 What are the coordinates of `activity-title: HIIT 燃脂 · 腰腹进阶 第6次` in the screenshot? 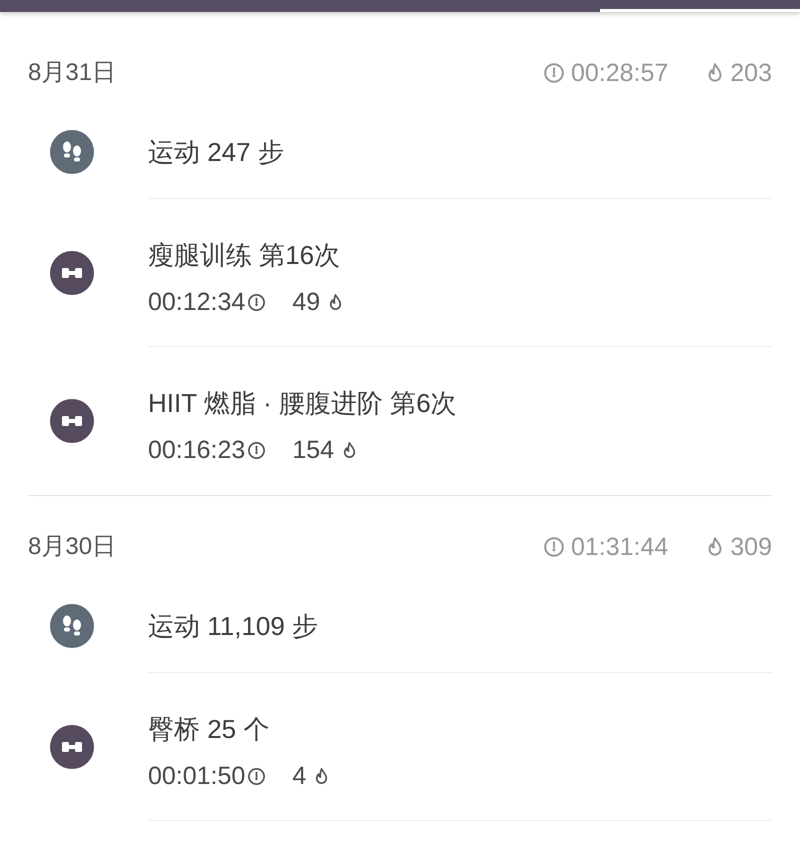 It's located at (303, 403).